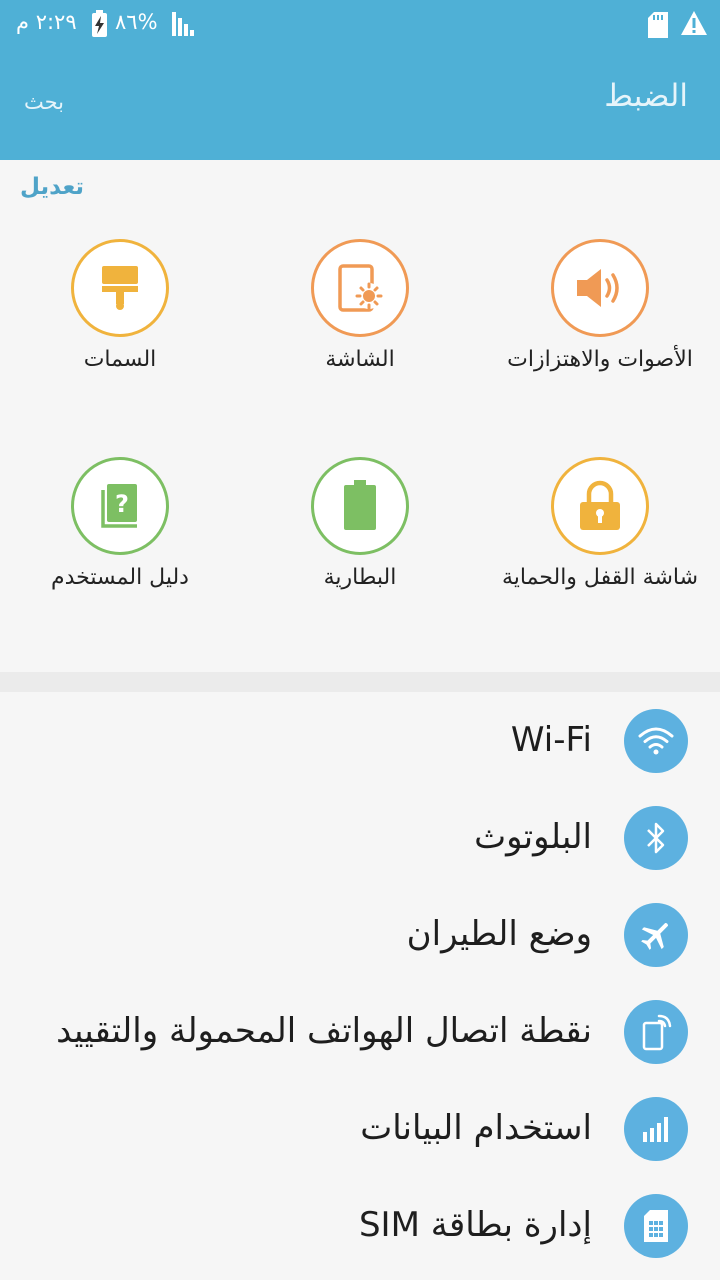  Describe the element at coordinates (360, 557) in the screenshot. I see `tile-battery: البطارية` at that location.